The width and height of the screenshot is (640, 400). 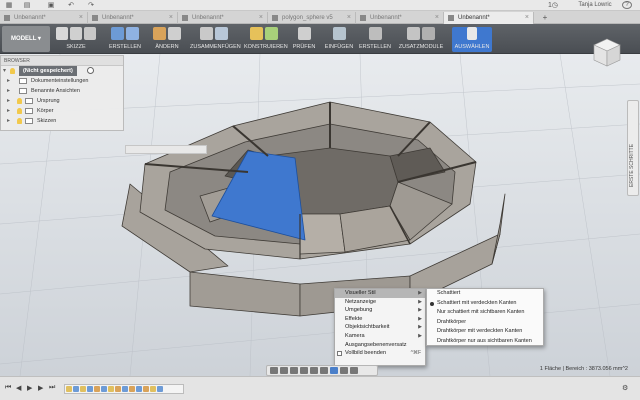 I want to click on zoom-window-icon, so click(x=324, y=370).